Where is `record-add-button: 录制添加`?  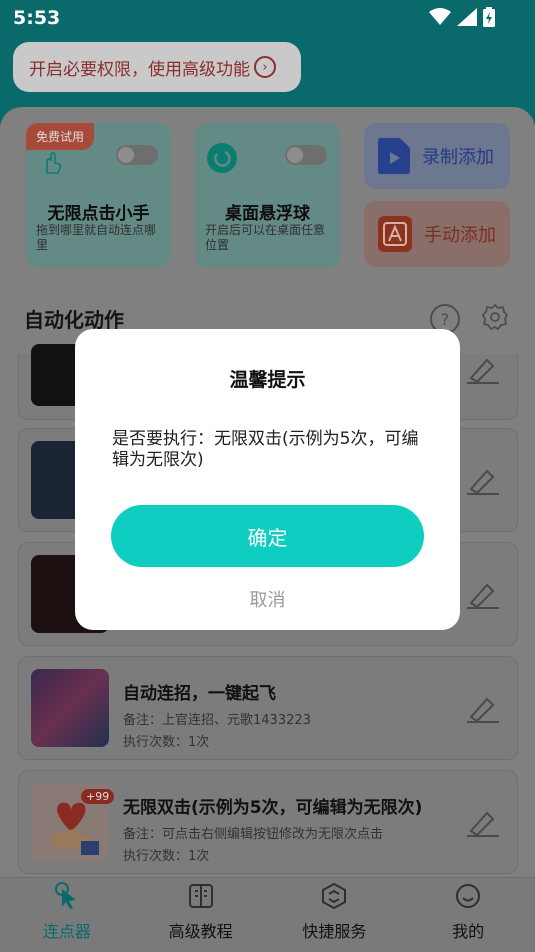
record-add-button: 录制添加 is located at coordinates (437, 156).